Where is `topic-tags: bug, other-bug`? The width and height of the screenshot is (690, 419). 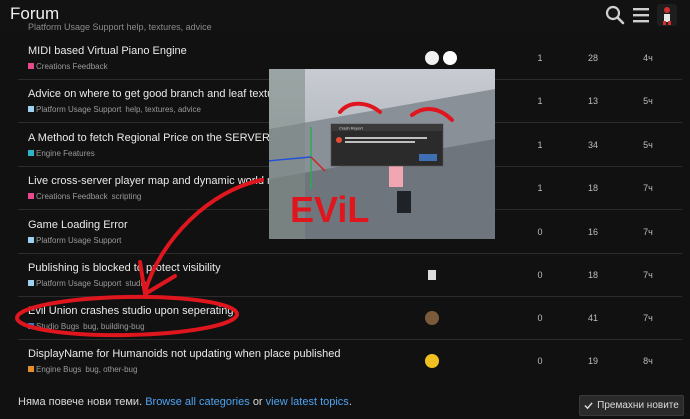 topic-tags: bug, other-bug is located at coordinates (111, 369).